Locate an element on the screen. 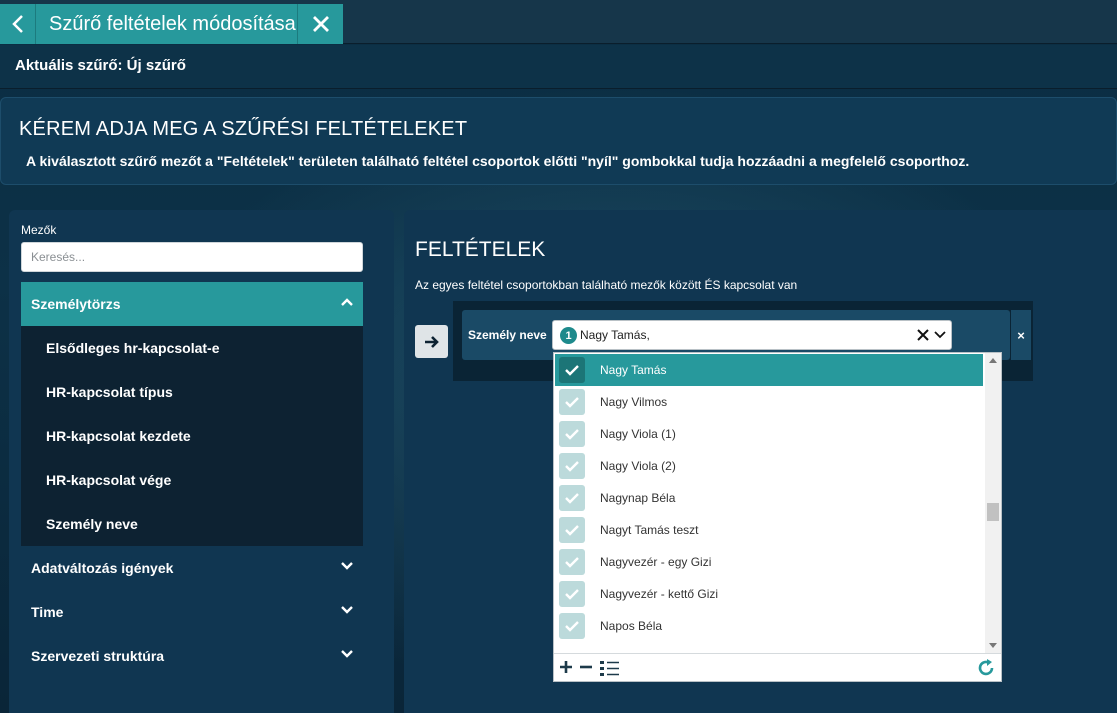  group-label: Személytörzs is located at coordinates (76, 304).